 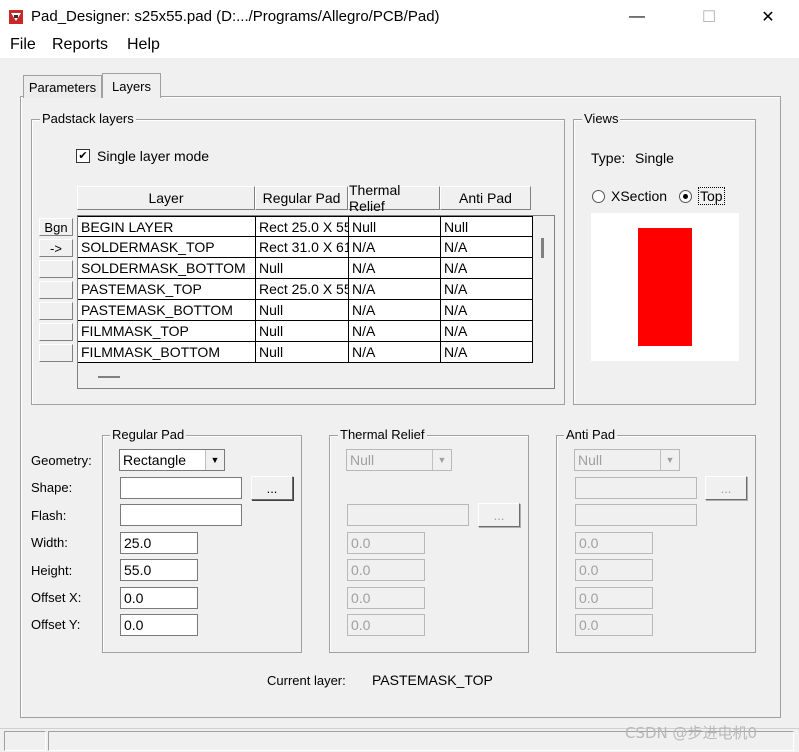 I want to click on cell-layer: PASTEMASK_TOP, so click(x=167, y=289).